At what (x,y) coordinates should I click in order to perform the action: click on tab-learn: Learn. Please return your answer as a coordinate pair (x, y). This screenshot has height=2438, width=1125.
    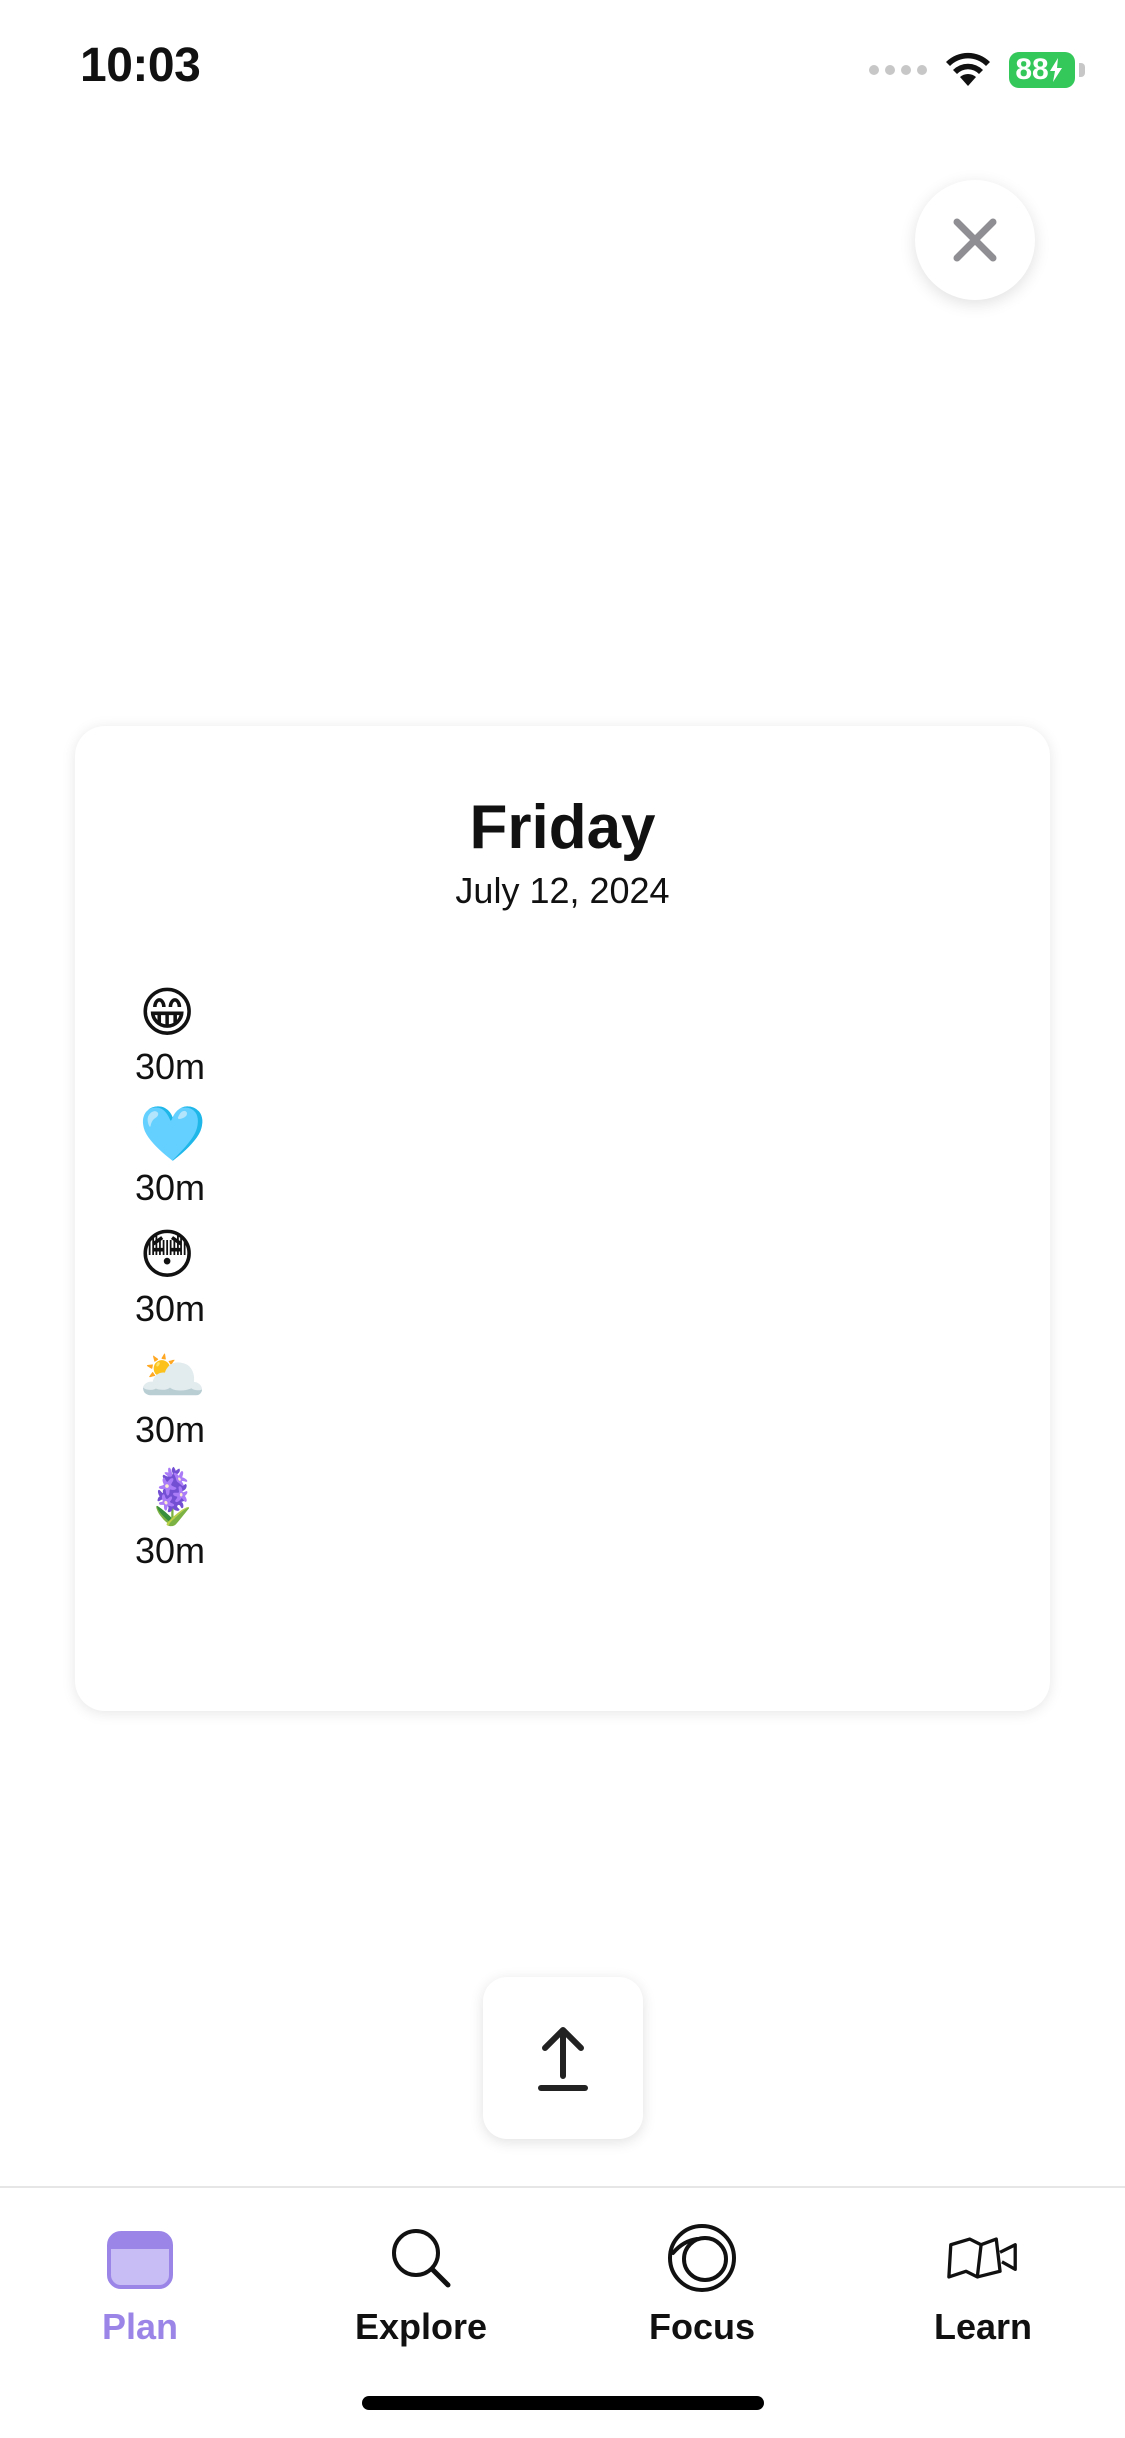
    Looking at the image, I should click on (983, 2292).